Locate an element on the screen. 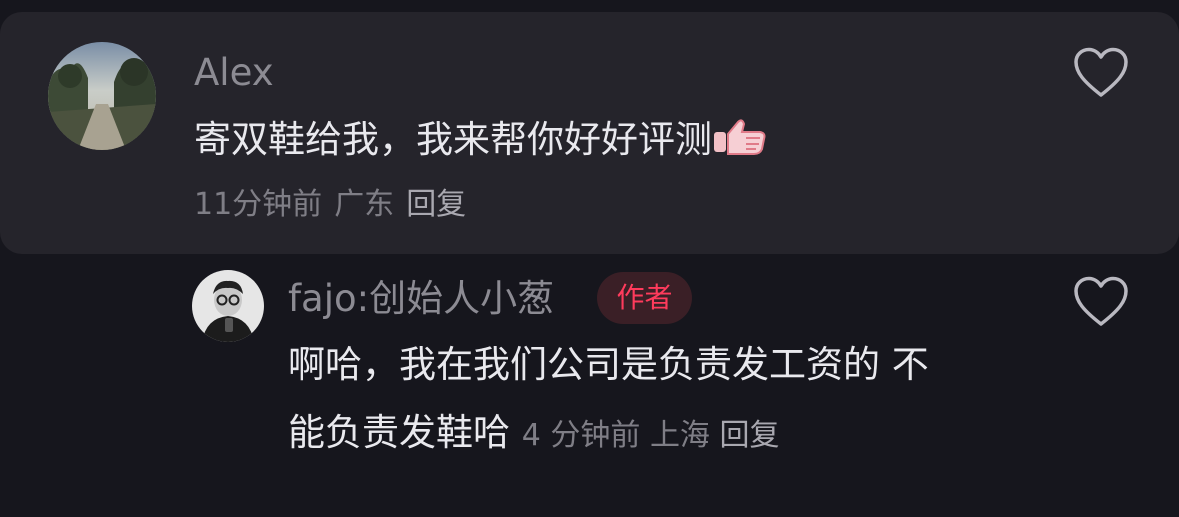 The image size is (1179, 517). reply-avatar-image is located at coordinates (228, 306).